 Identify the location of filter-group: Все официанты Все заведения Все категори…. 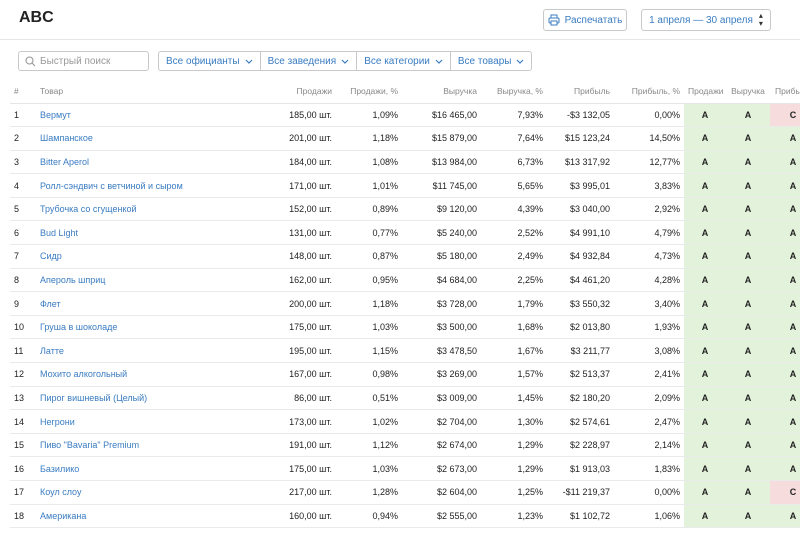
(345, 61).